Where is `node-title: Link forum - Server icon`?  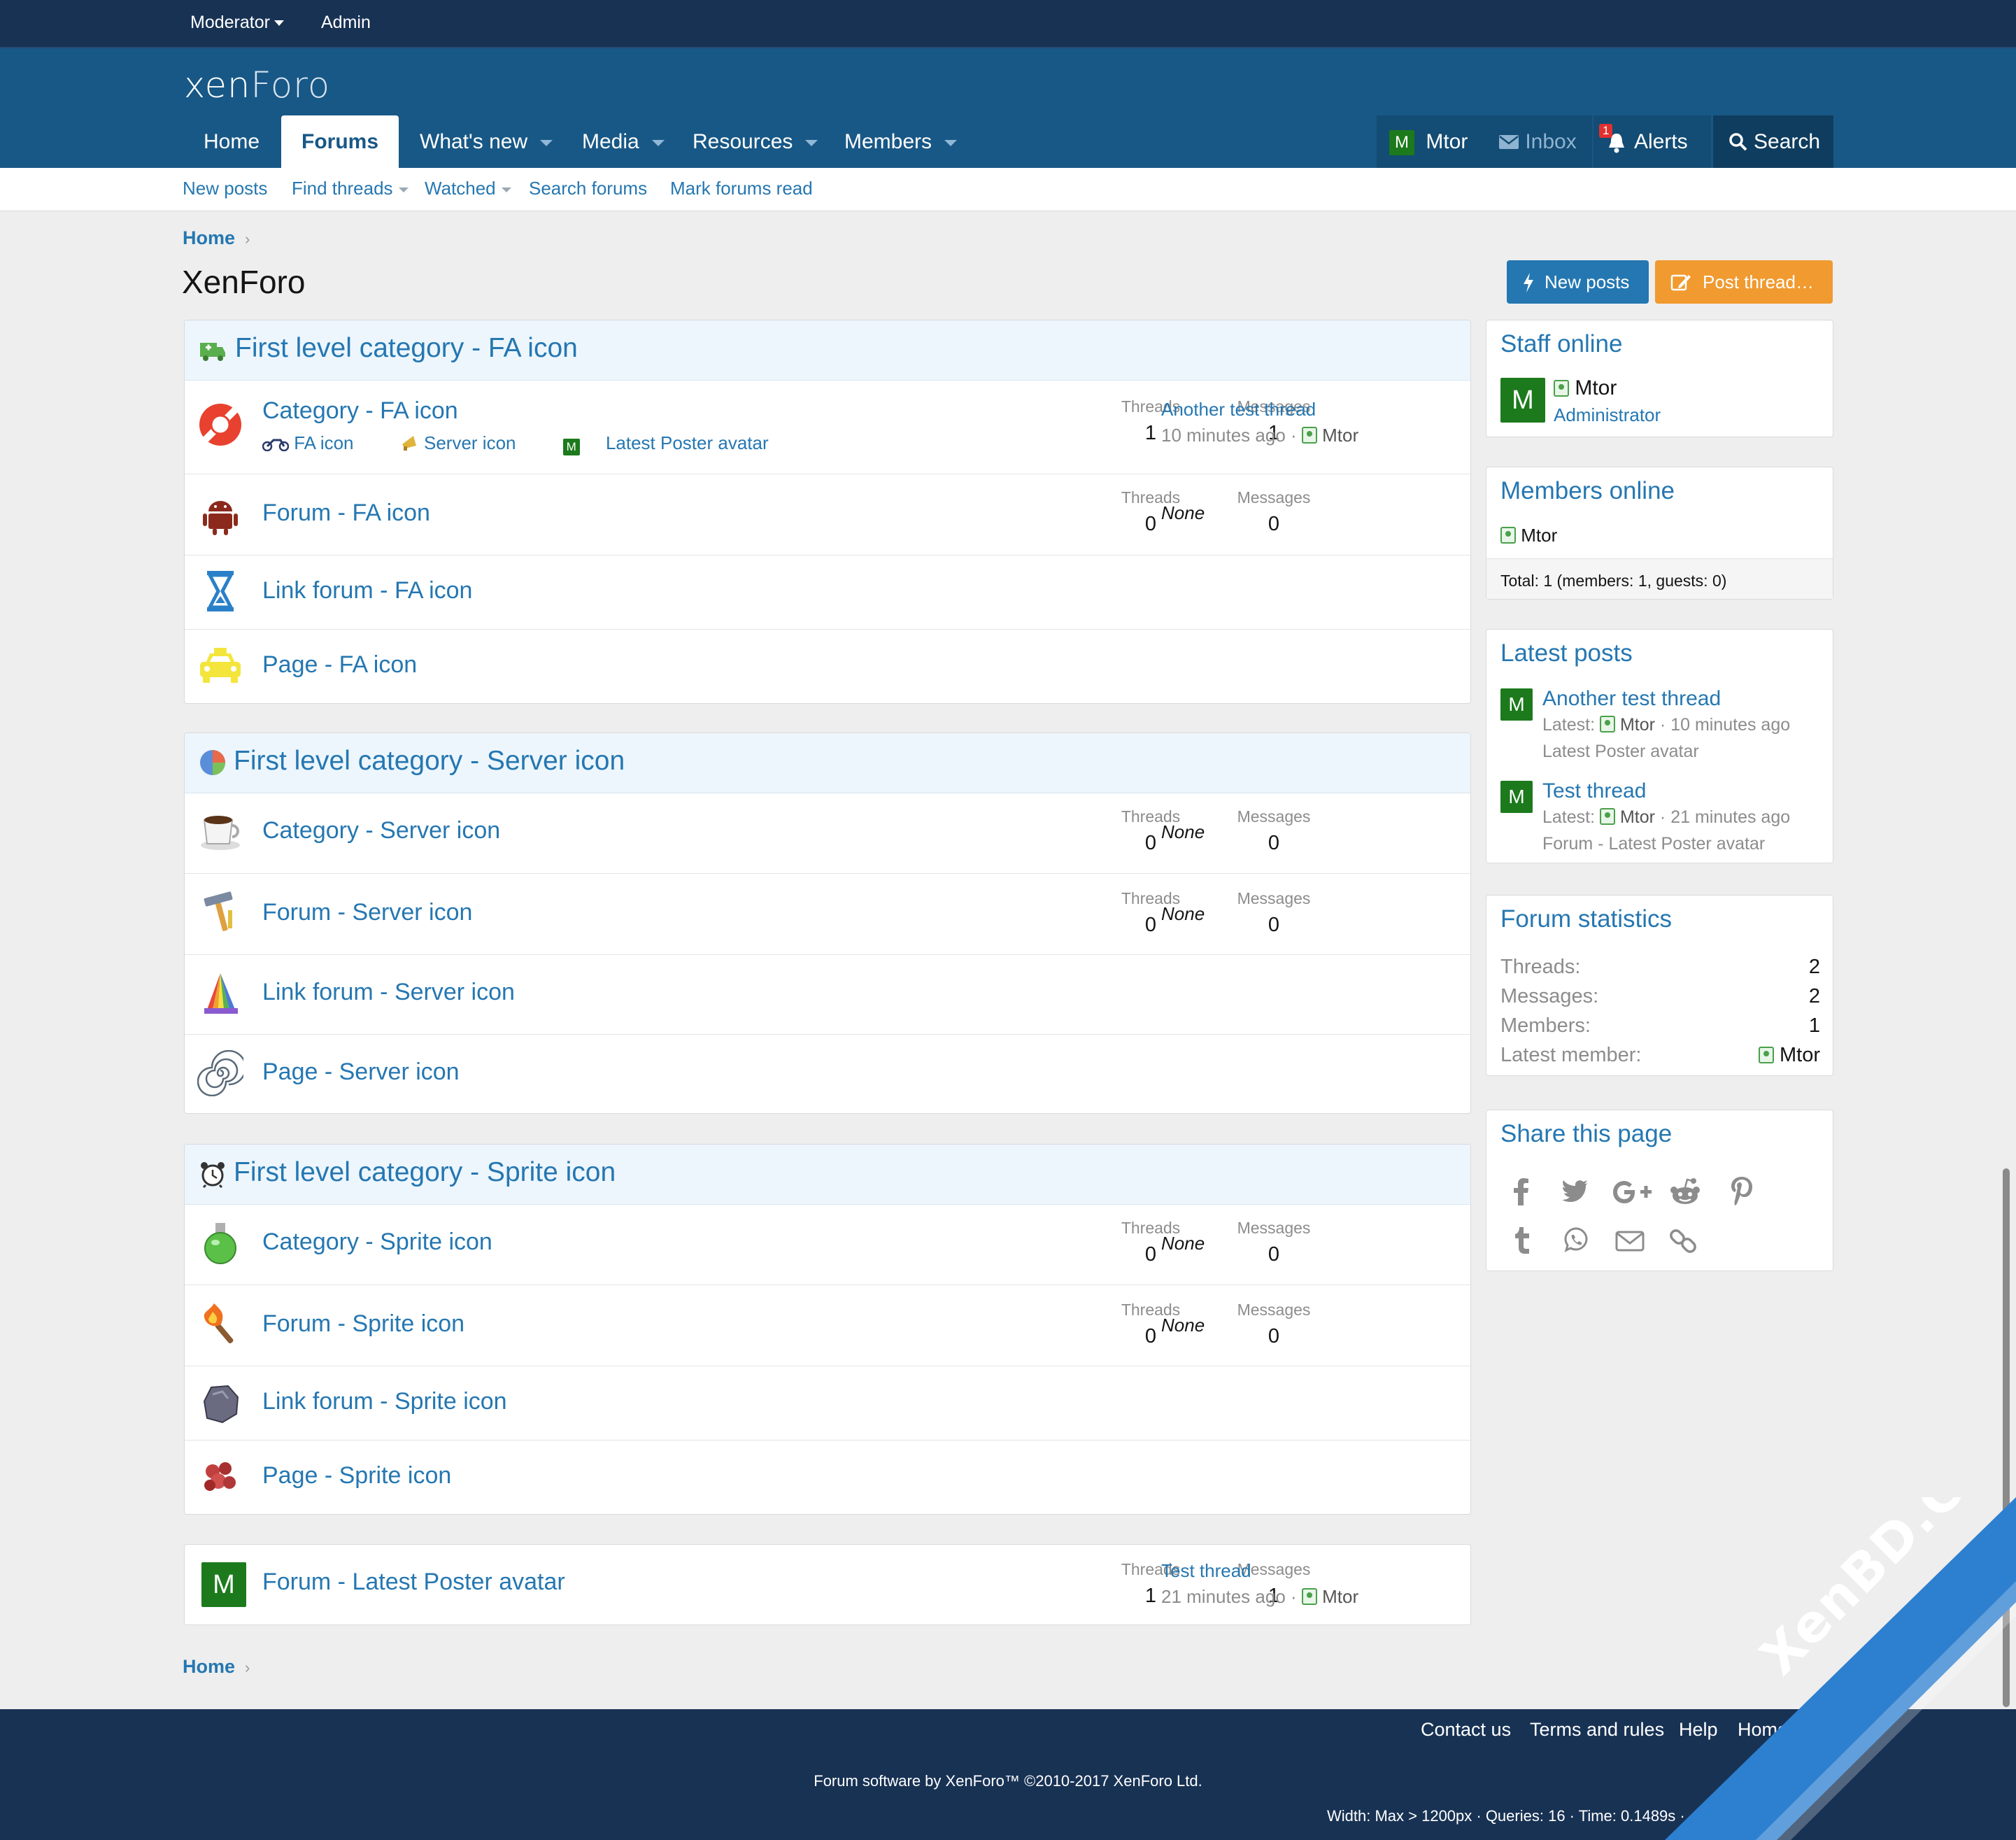 node-title: Link forum - Server icon is located at coordinates (388, 992).